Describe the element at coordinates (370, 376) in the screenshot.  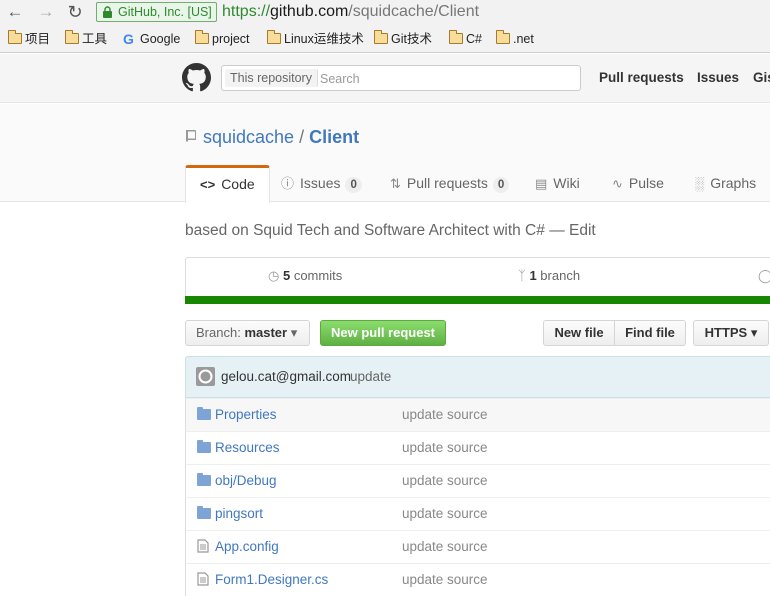
I see `commit-message-link: update` at that location.